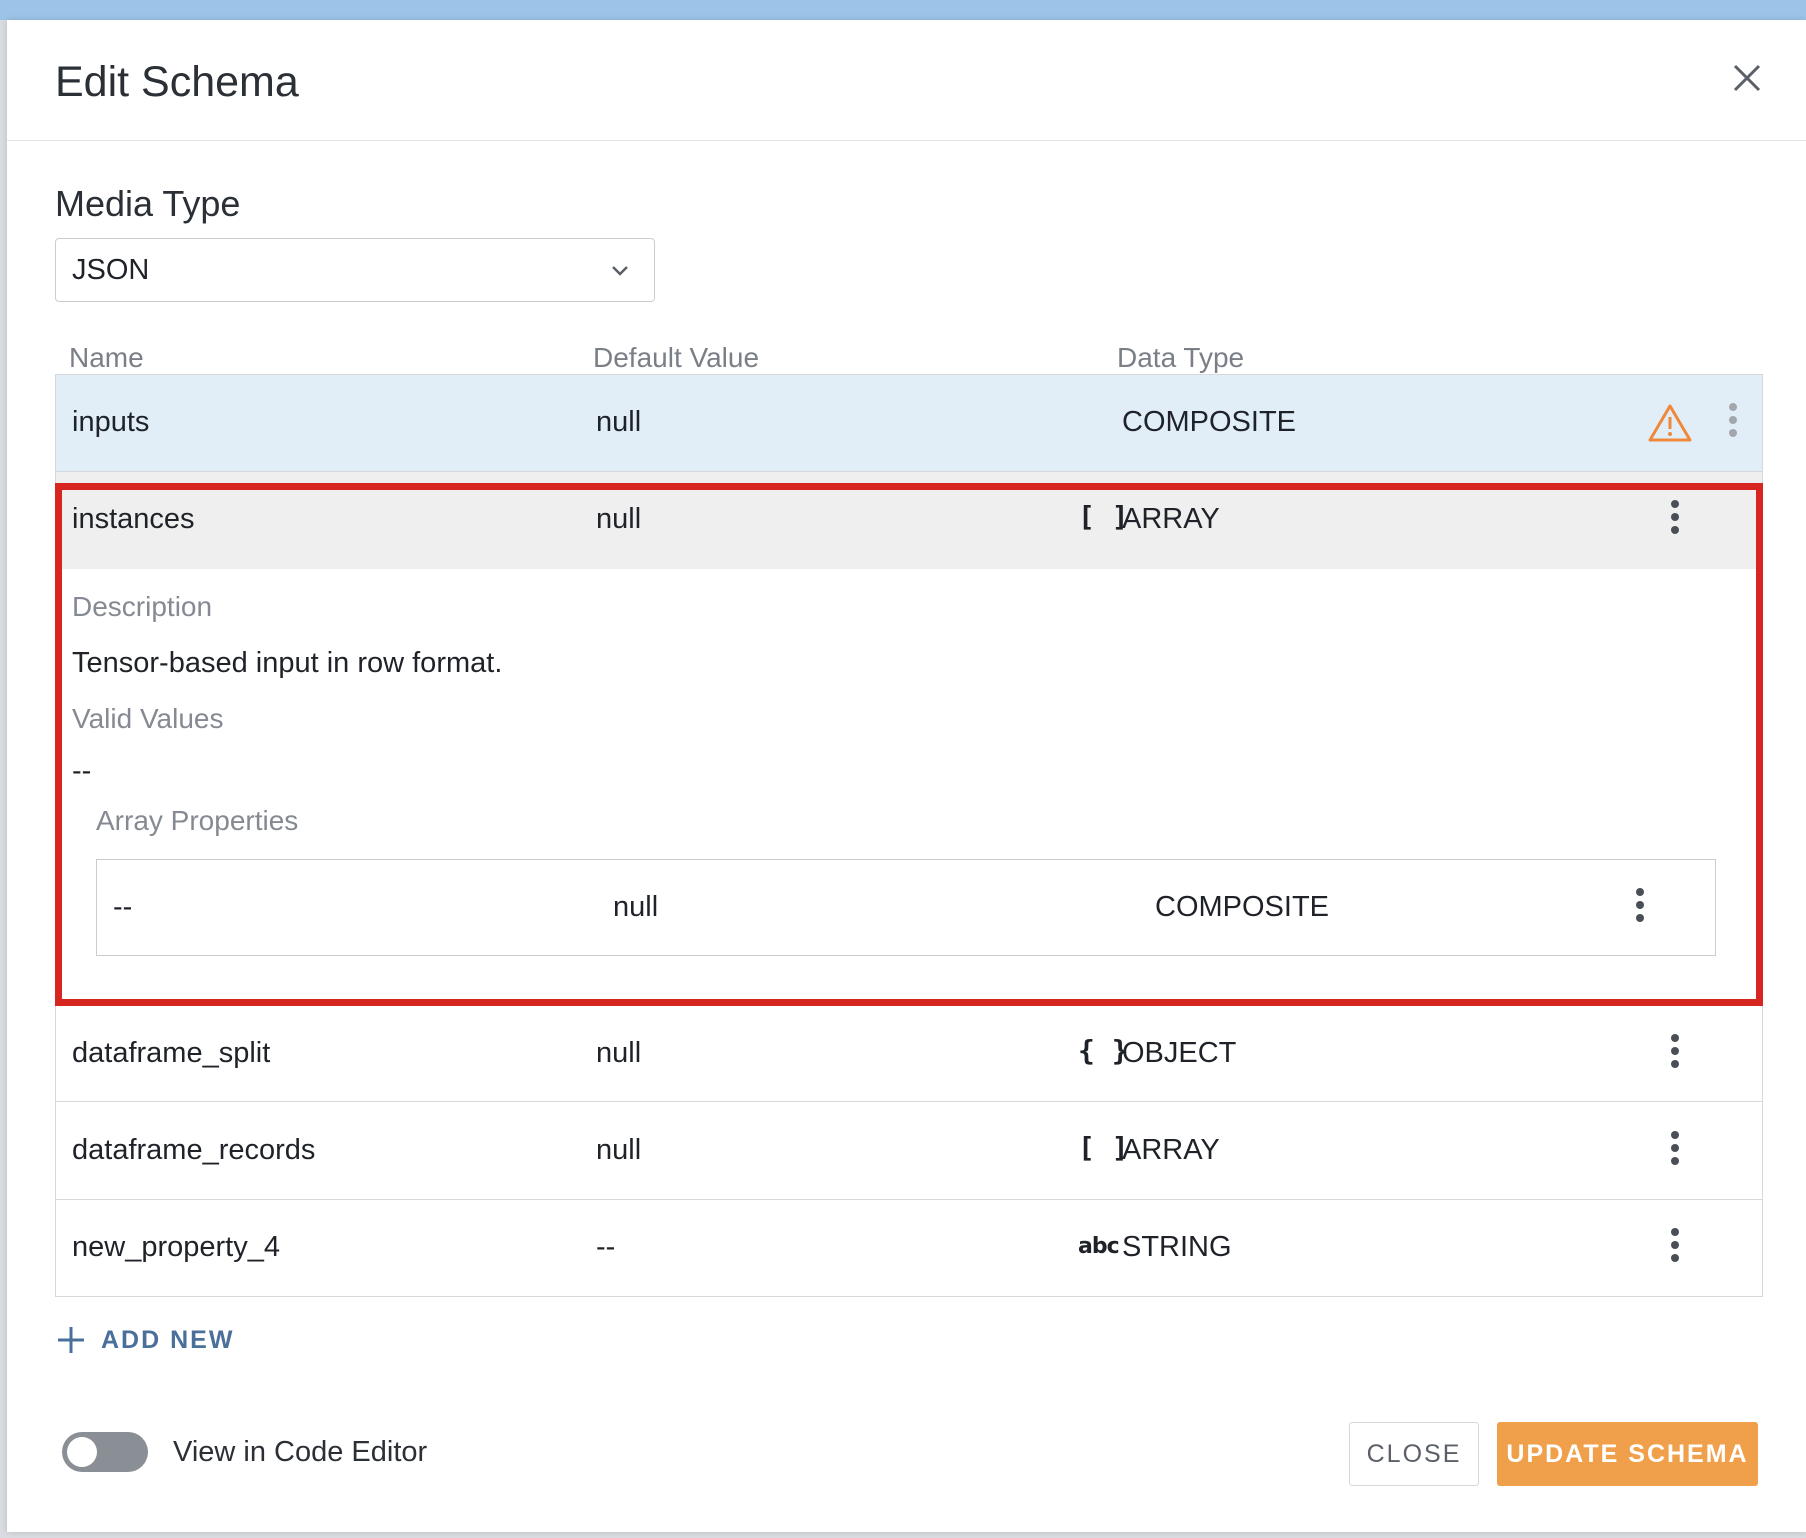  I want to click on row-type: COMPOSITE, so click(1209, 422).